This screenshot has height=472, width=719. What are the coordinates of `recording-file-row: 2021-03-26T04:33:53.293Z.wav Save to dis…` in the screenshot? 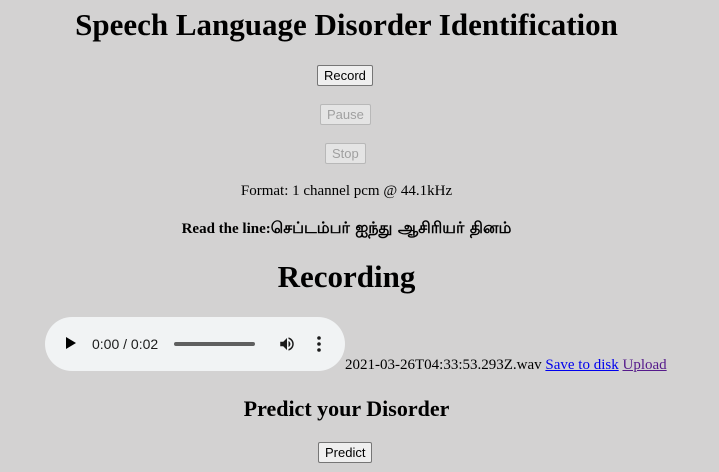 It's located at (506, 365).